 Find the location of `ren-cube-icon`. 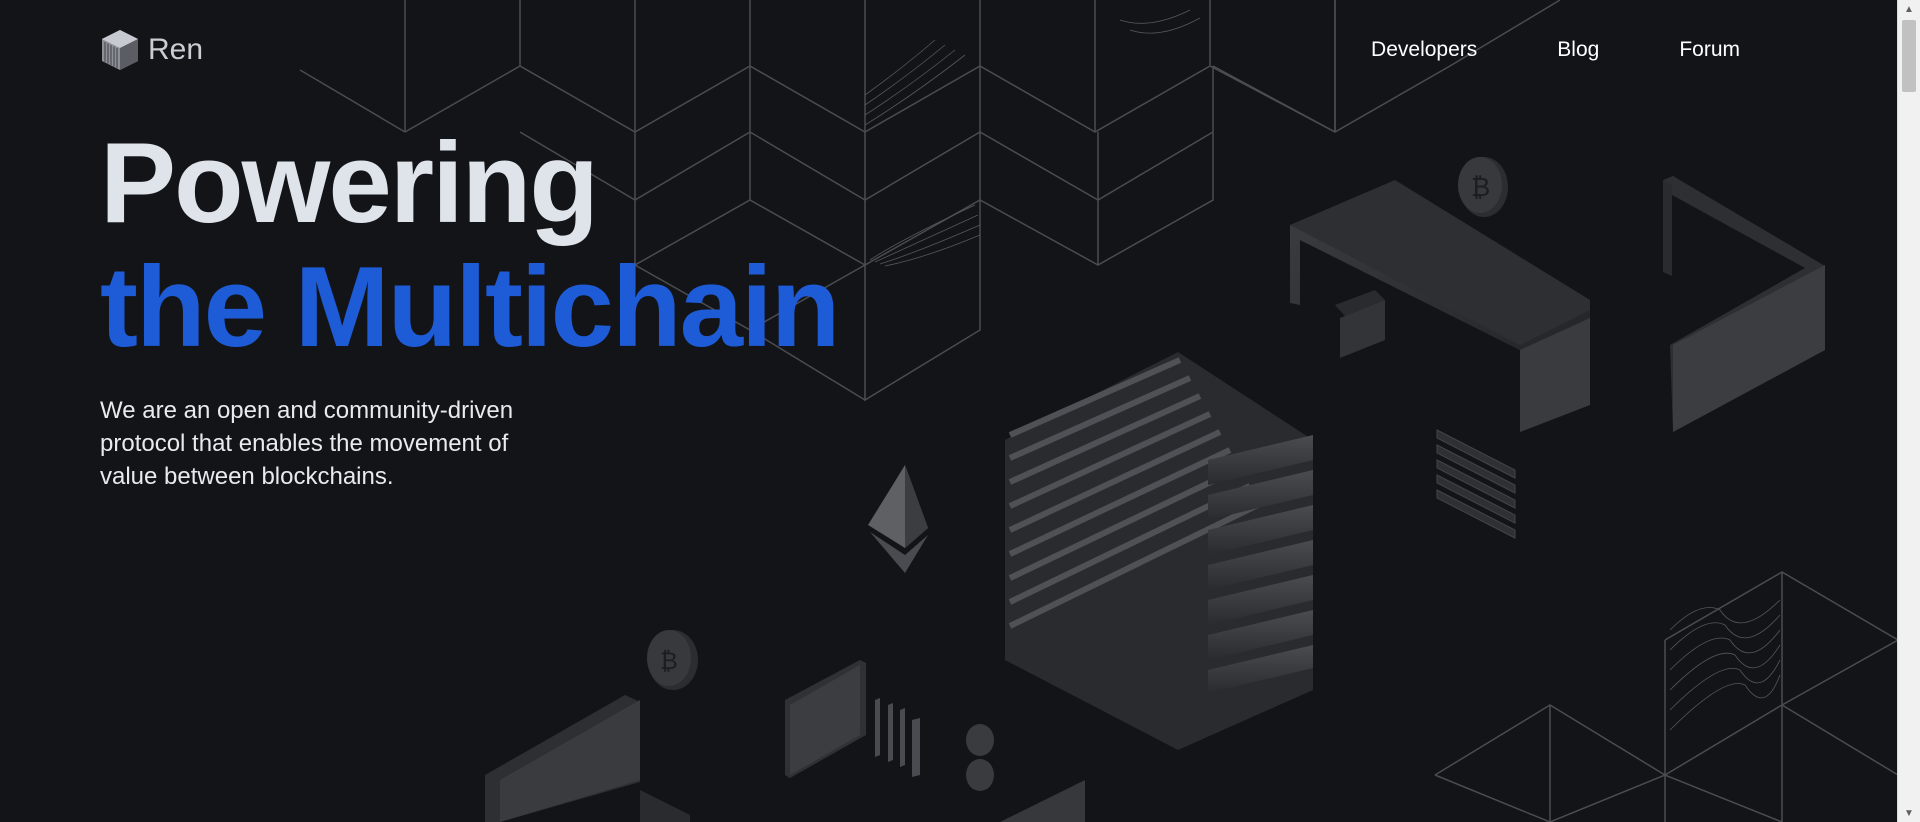

ren-cube-icon is located at coordinates (120, 50).